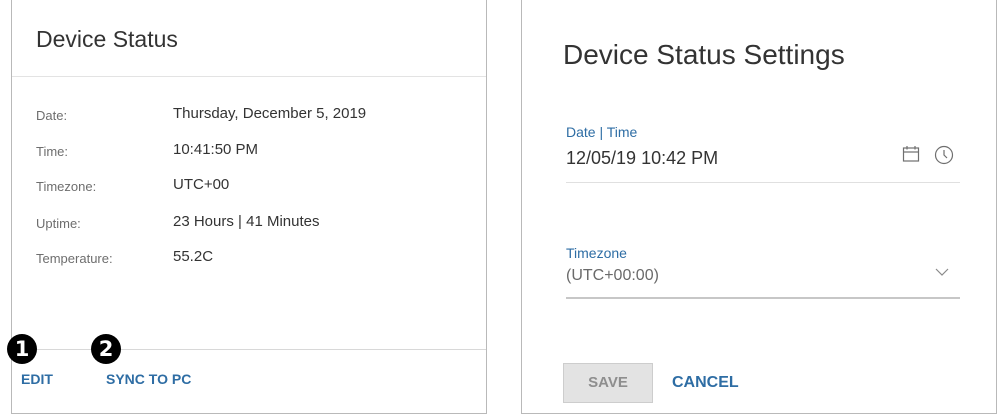  Describe the element at coordinates (705, 383) in the screenshot. I see `cancel-button: CANCEL` at that location.